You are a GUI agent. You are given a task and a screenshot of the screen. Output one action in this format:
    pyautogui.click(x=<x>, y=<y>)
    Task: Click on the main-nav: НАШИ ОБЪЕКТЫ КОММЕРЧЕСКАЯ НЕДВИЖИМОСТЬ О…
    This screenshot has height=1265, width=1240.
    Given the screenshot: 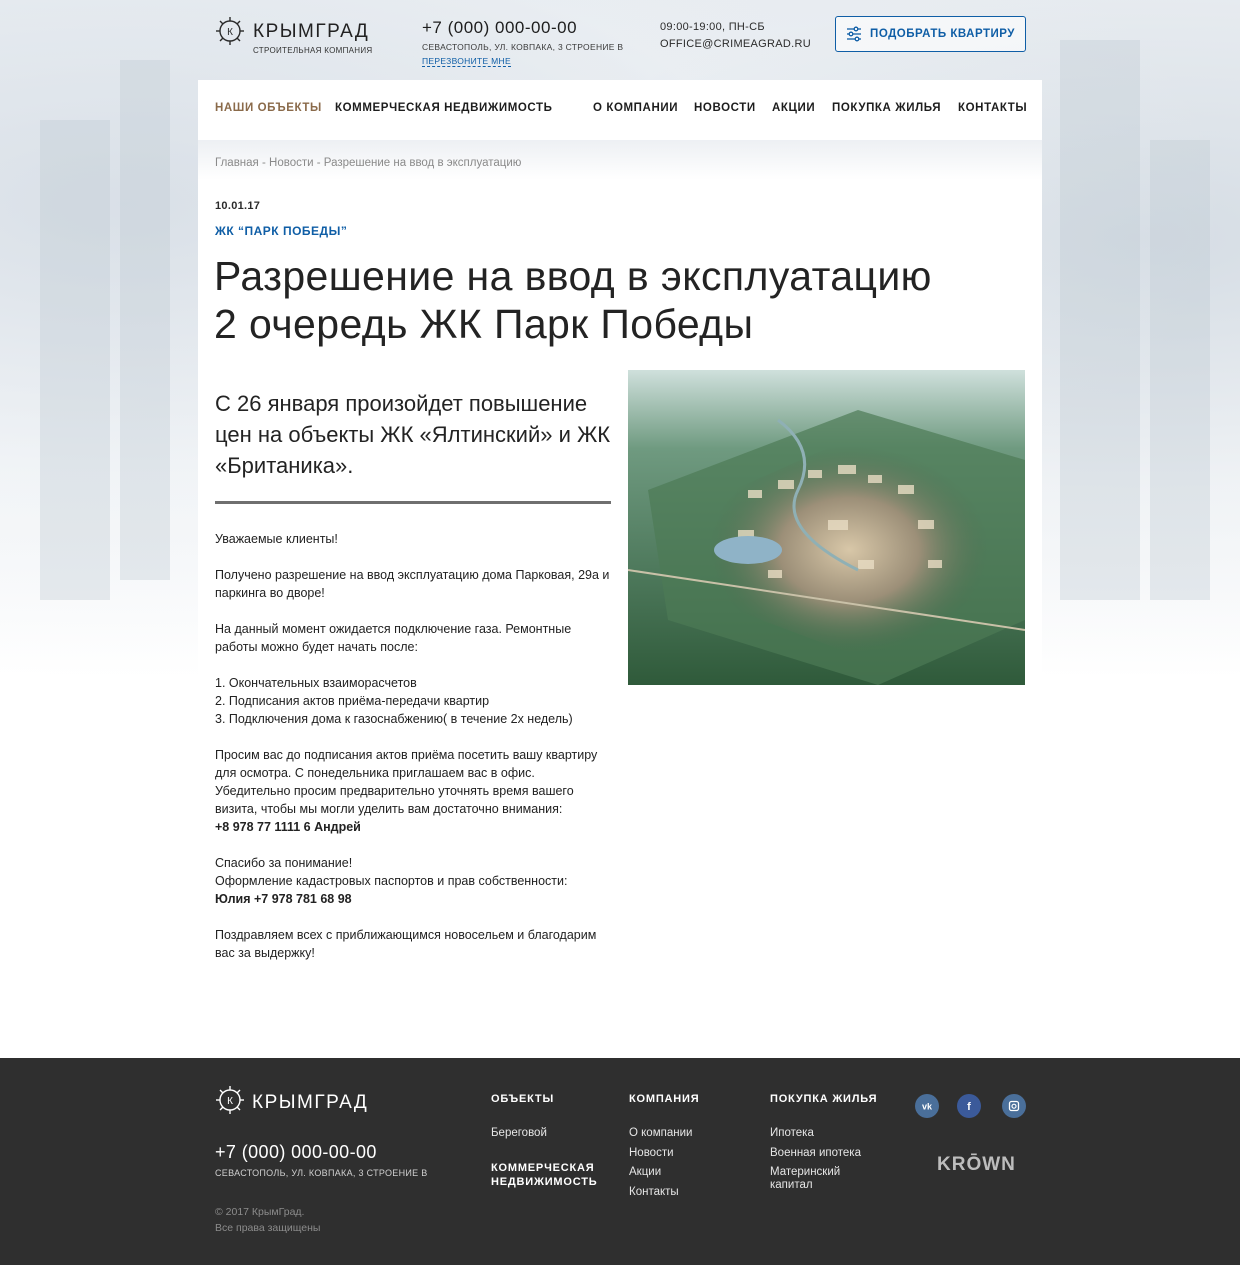 What is the action you would take?
    pyautogui.click(x=620, y=110)
    